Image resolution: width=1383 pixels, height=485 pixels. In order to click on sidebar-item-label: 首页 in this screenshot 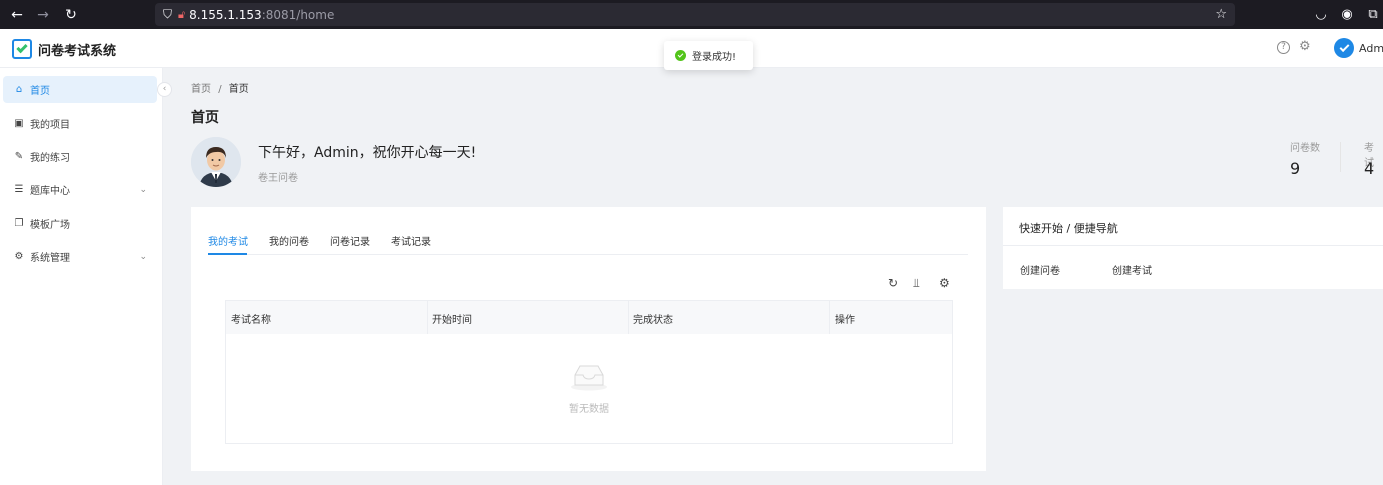, I will do `click(40, 91)`.